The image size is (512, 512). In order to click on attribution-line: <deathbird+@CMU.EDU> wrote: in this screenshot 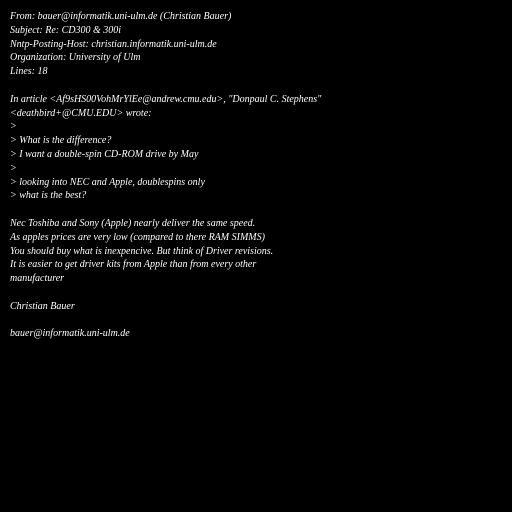, I will do `click(81, 113)`.